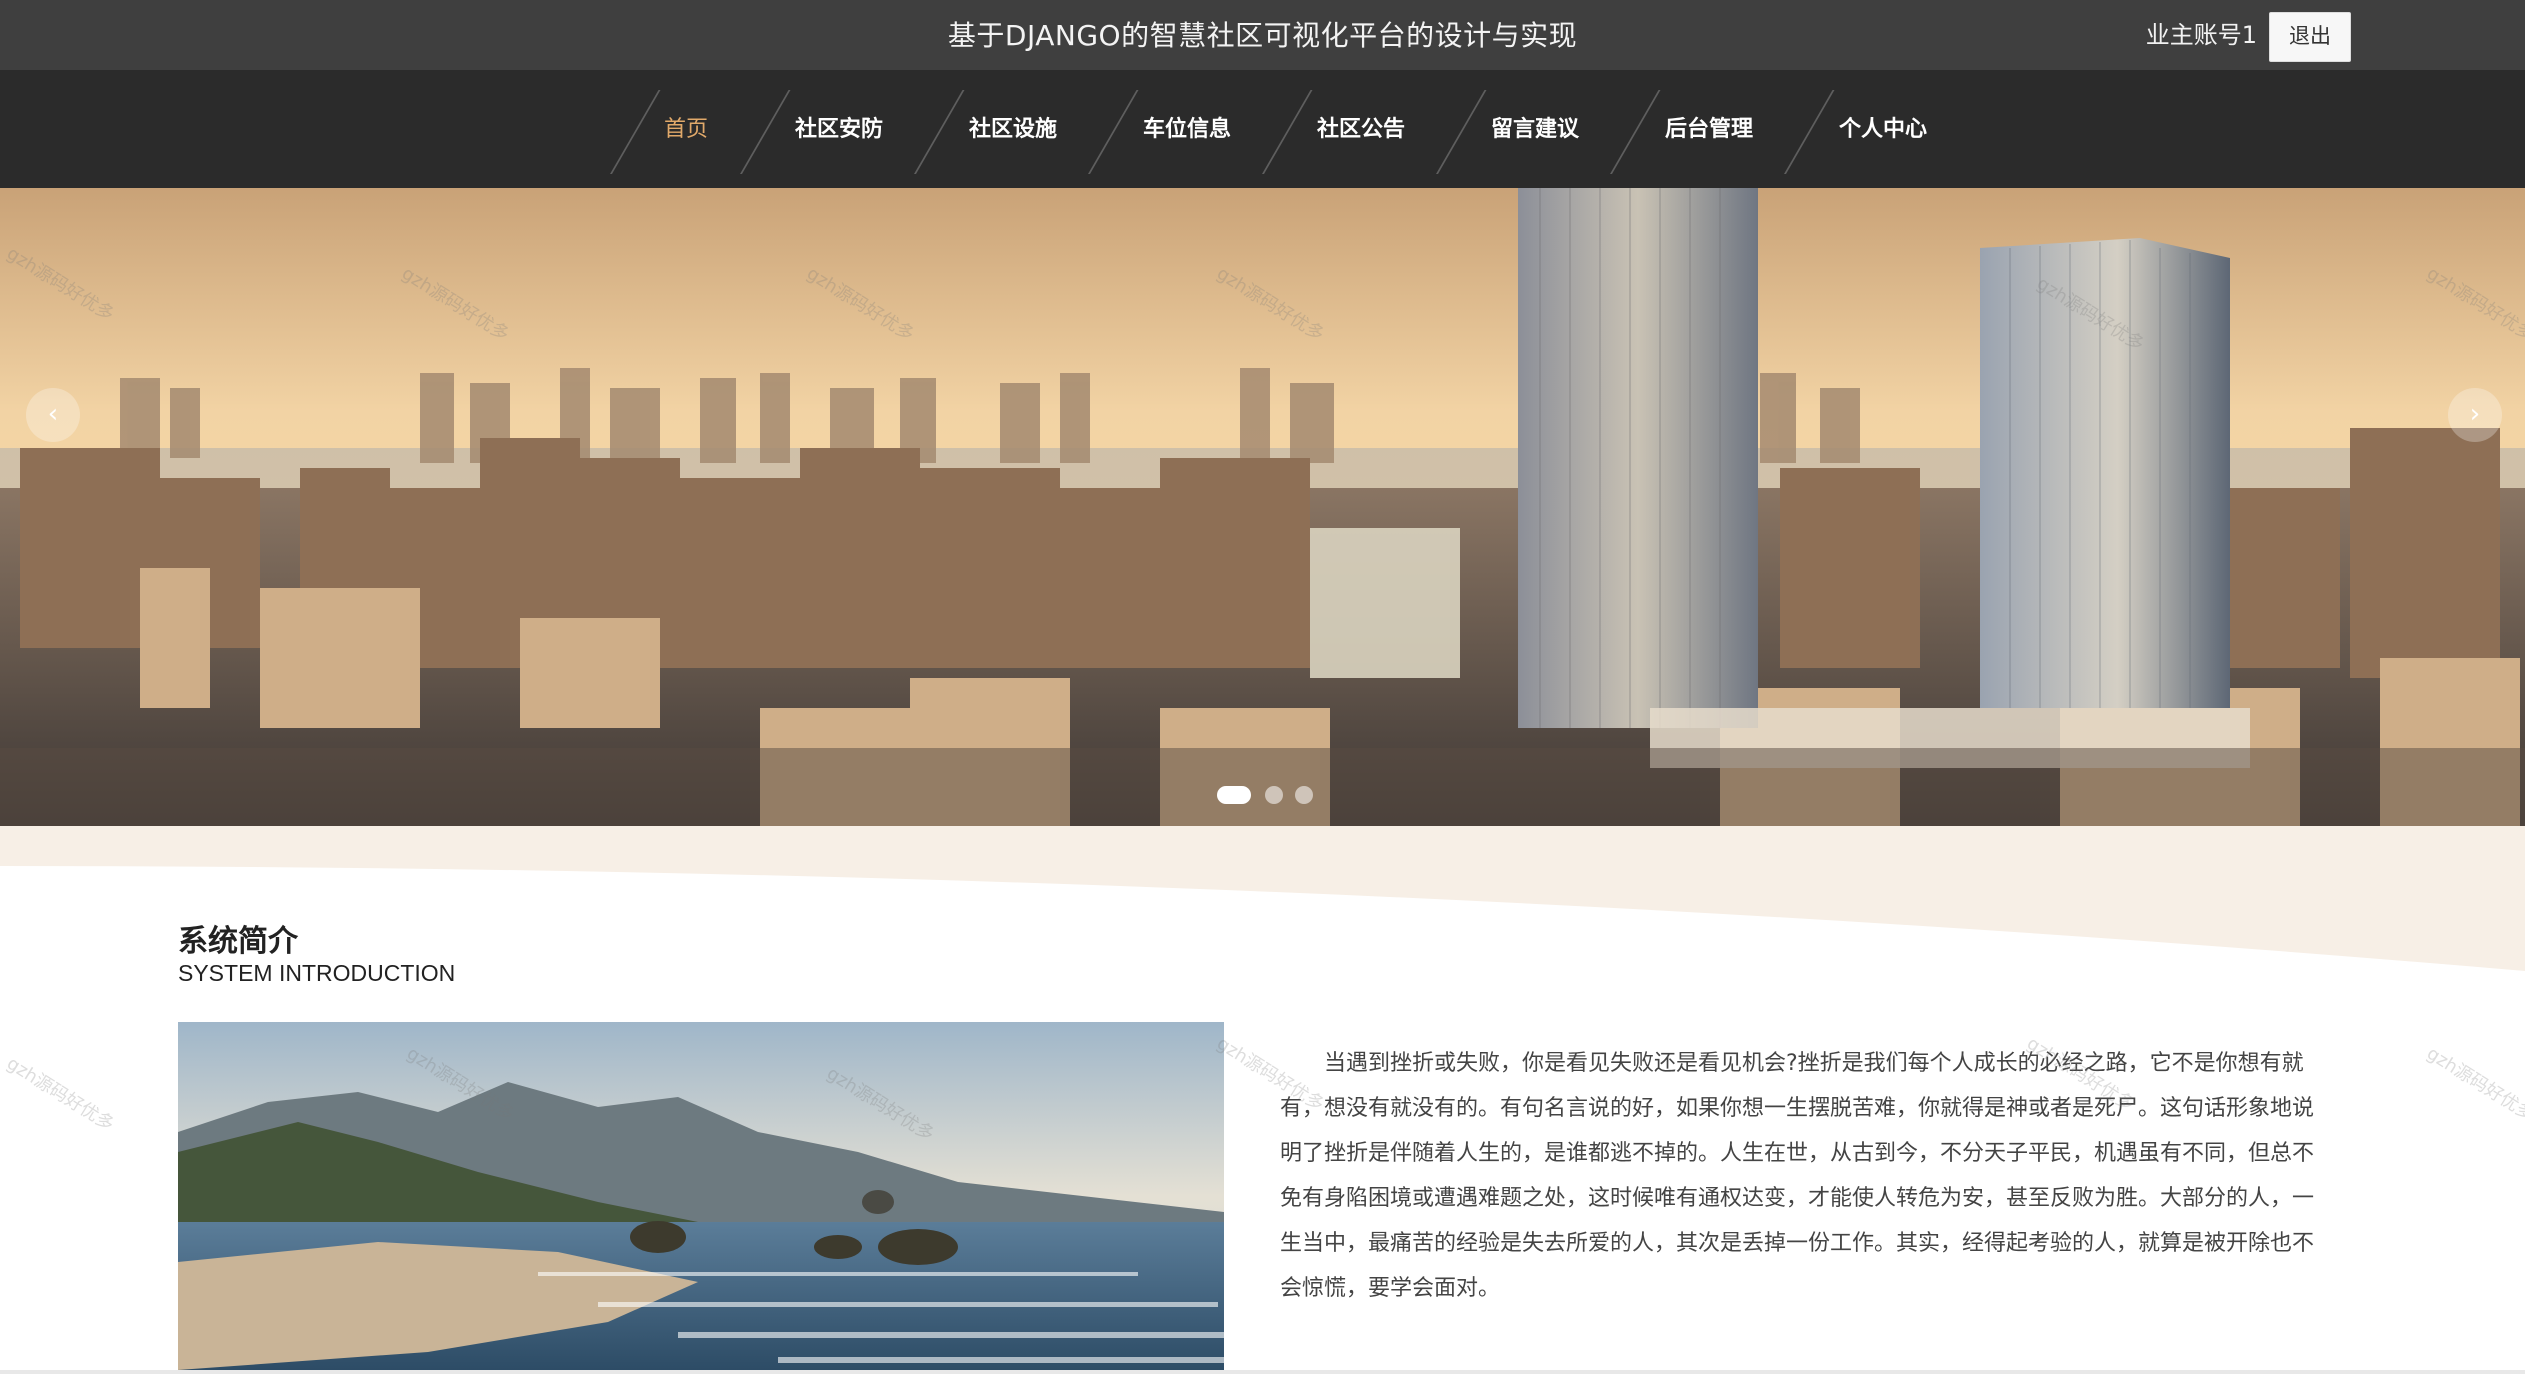  Describe the element at coordinates (1262, 35) in the screenshot. I see `top-bar: 基于DJANGO的智慧社区可视化平台的设计与实现 业主账号1 退出` at that location.